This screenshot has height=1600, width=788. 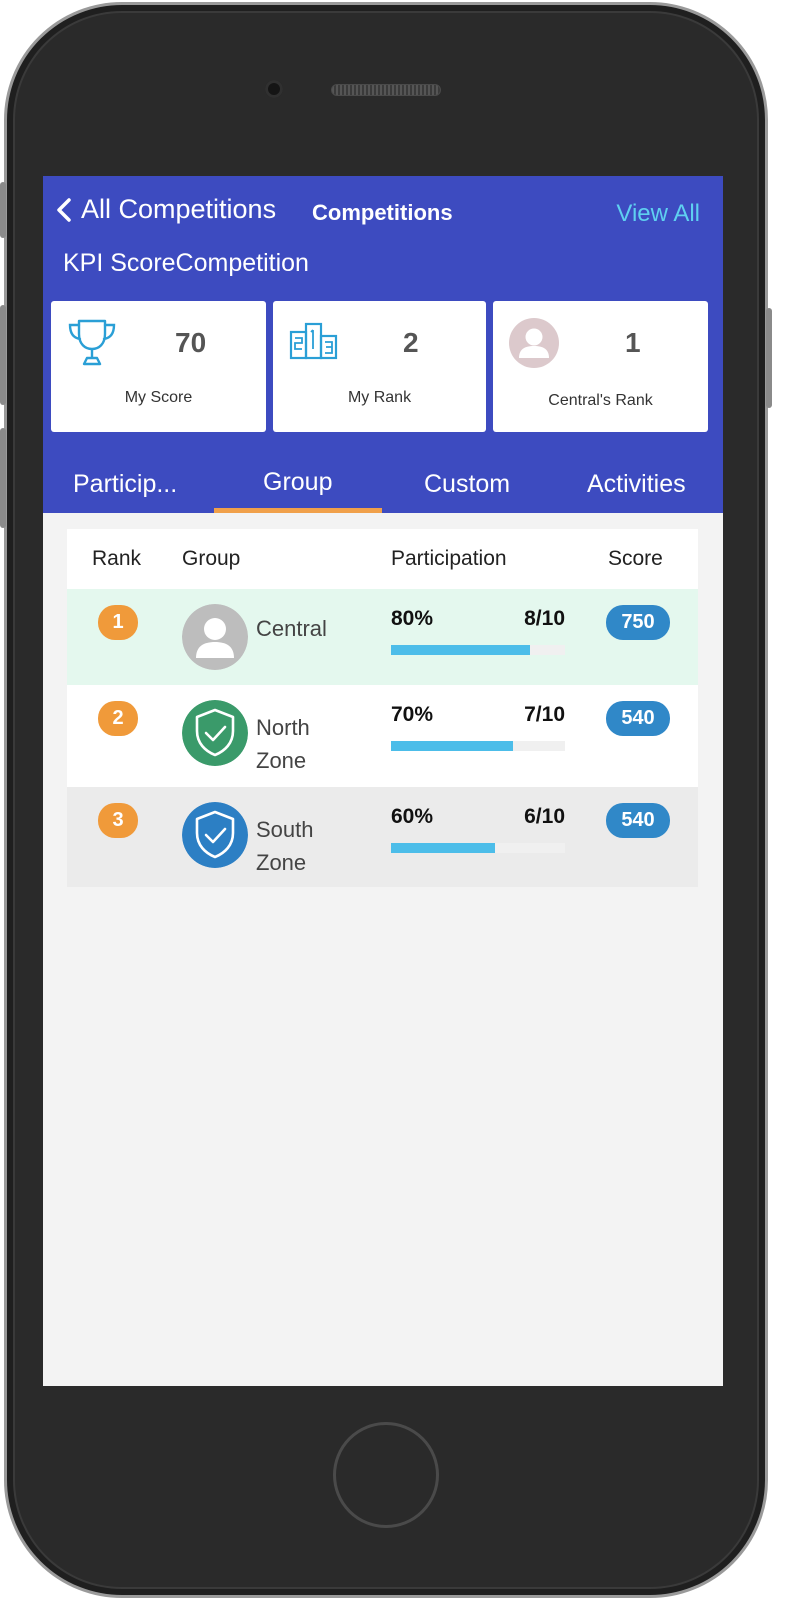 What do you see at coordinates (118, 622) in the screenshot?
I see `rank-badge: 1` at bounding box center [118, 622].